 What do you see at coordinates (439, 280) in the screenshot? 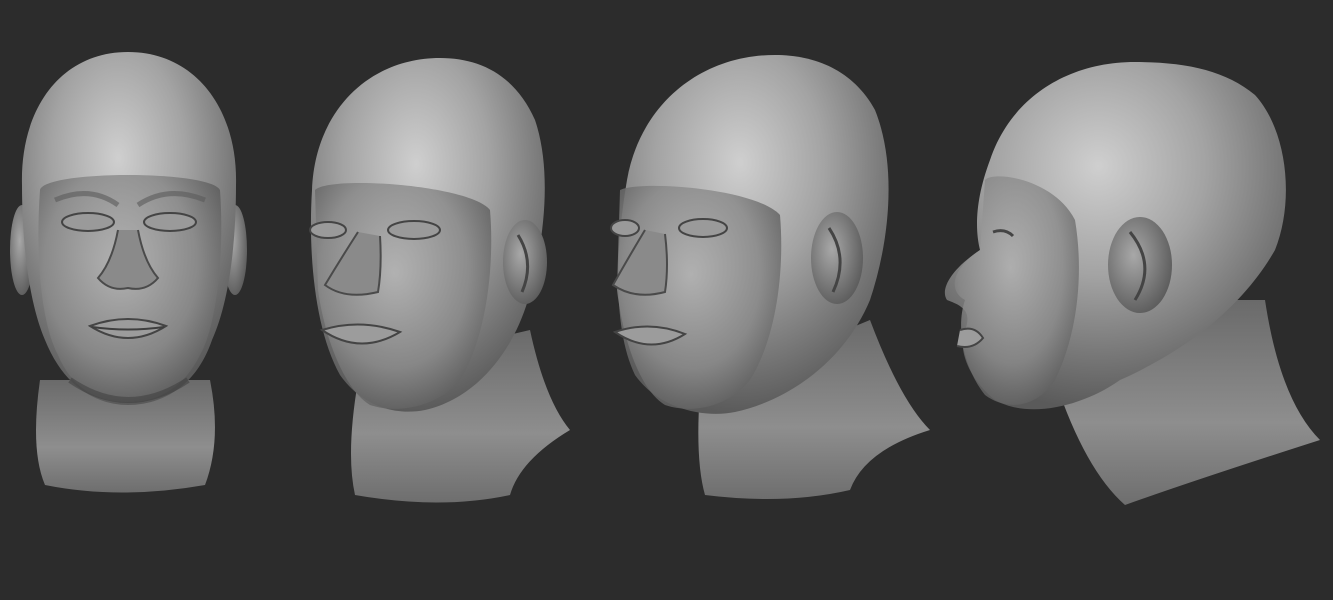
I see `head-three-quarter-view` at bounding box center [439, 280].